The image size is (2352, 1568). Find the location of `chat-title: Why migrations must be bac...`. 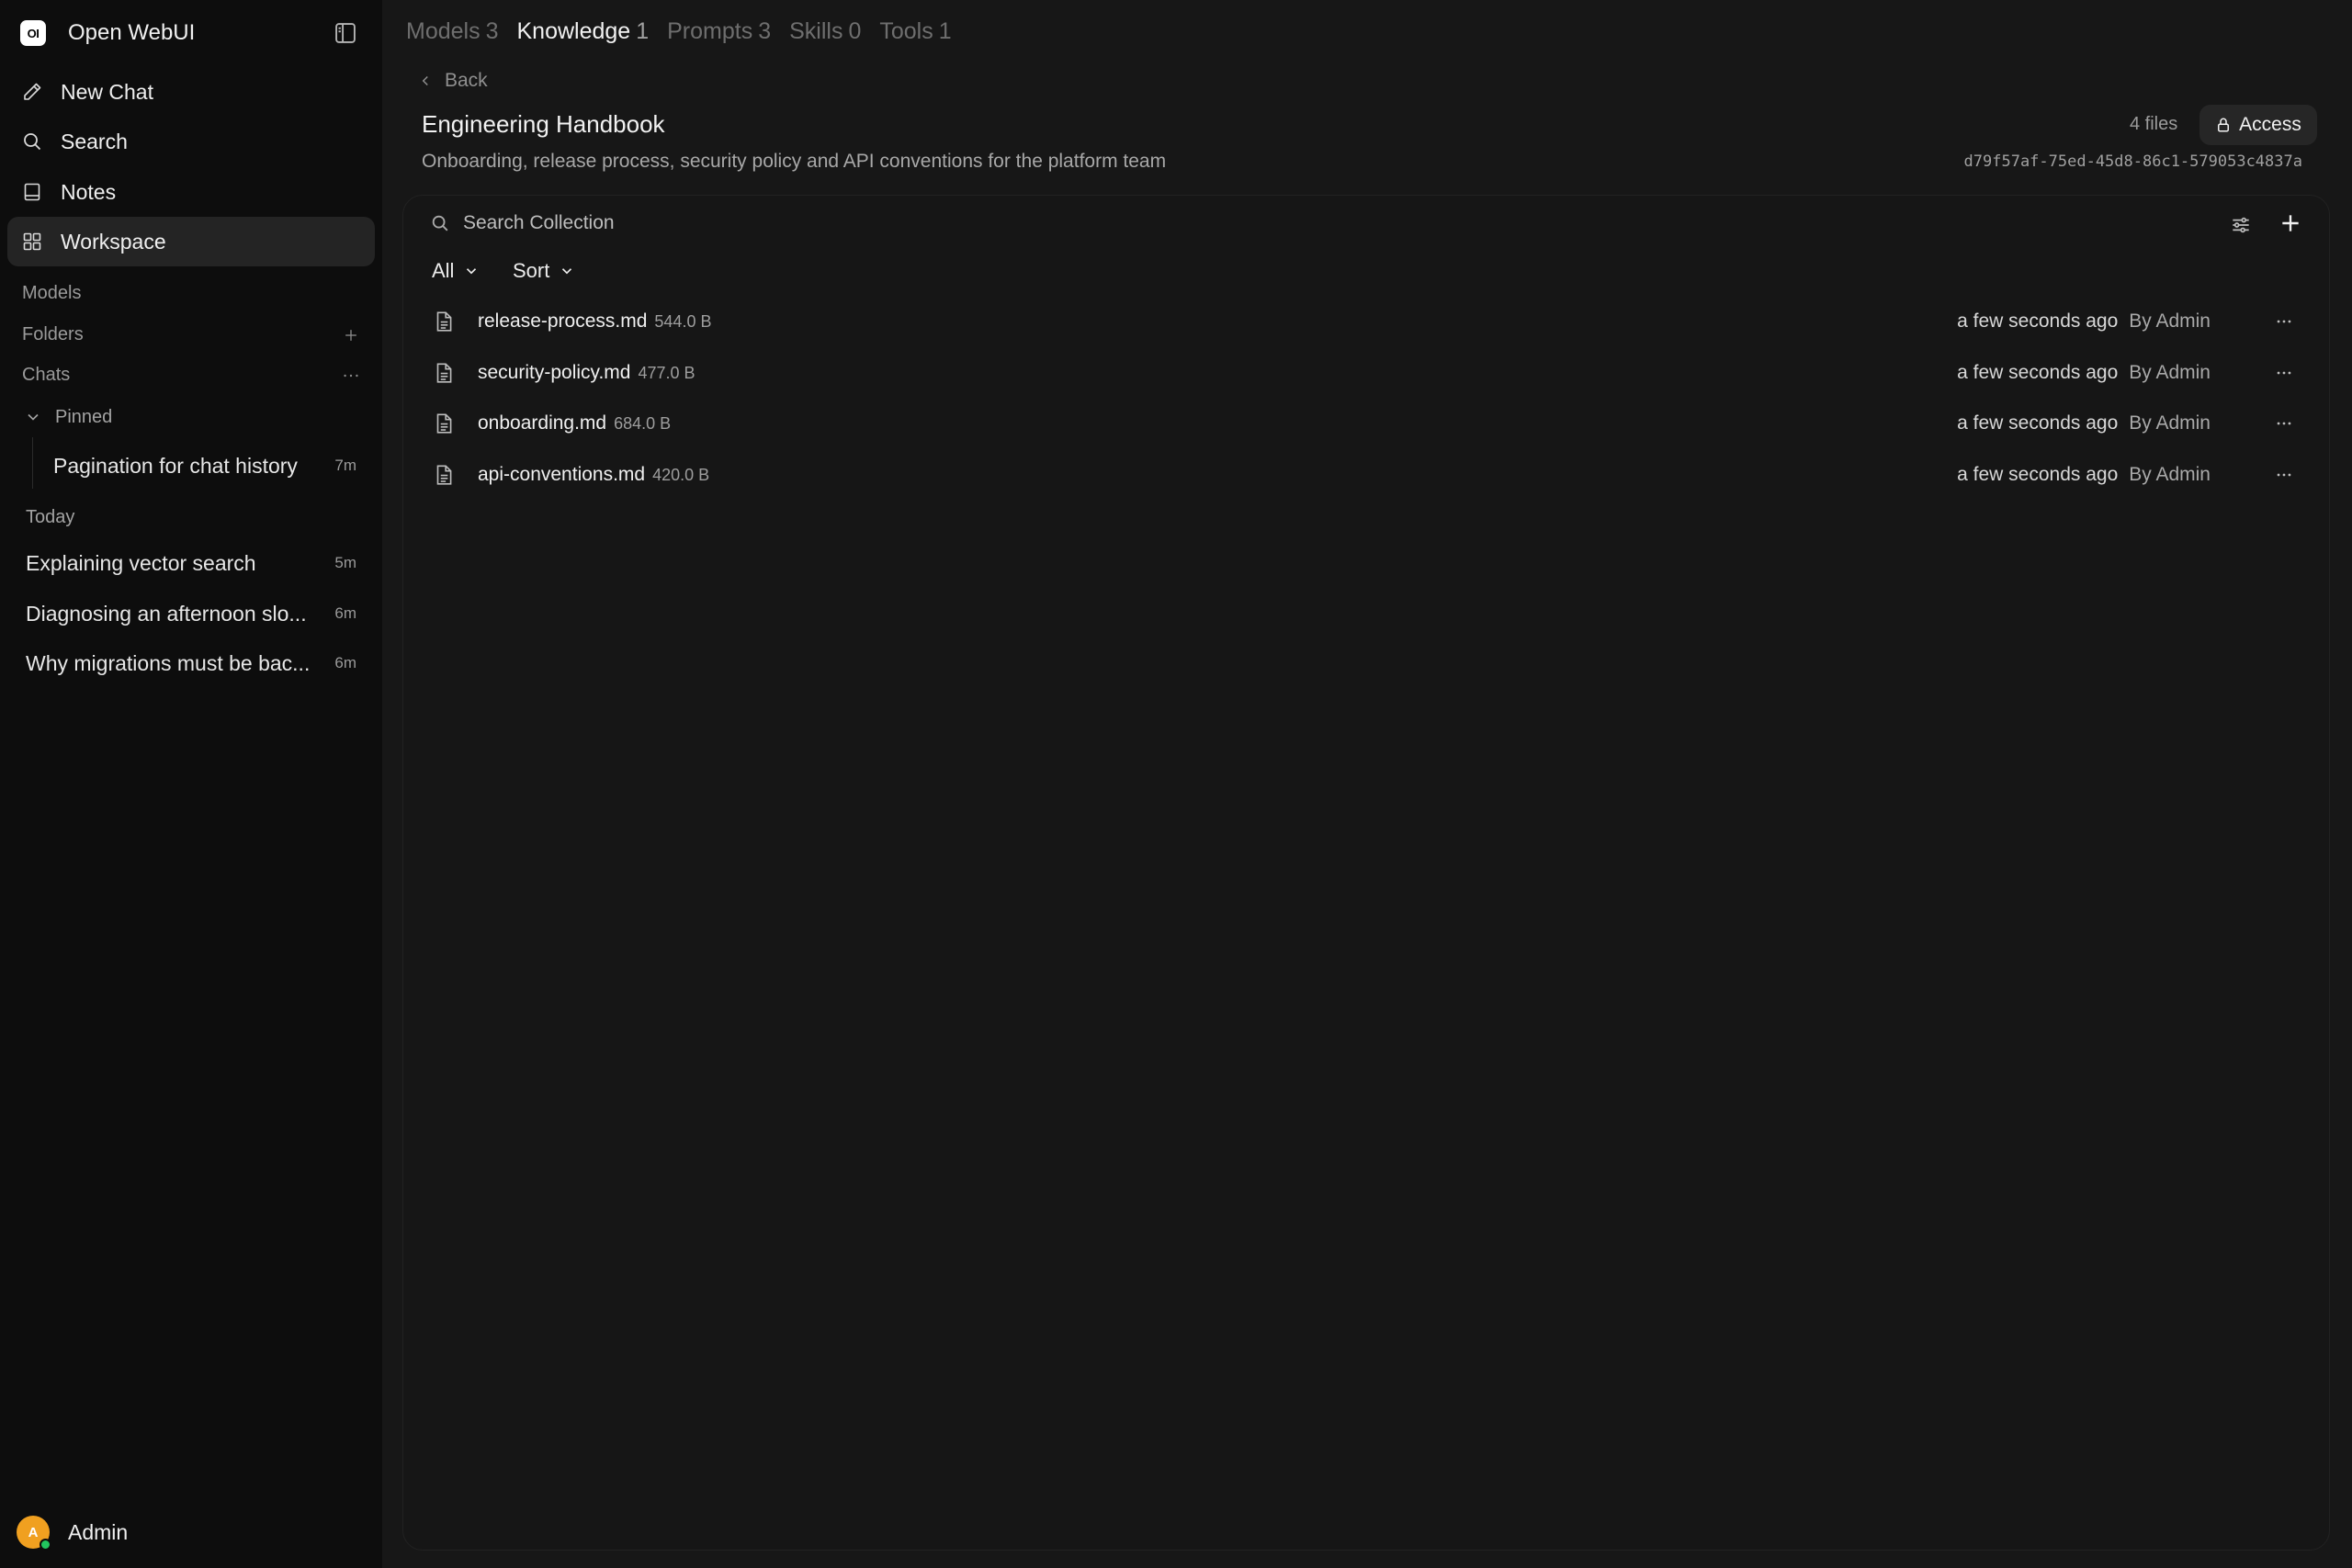

chat-title: Why migrations must be bac... is located at coordinates (168, 663).